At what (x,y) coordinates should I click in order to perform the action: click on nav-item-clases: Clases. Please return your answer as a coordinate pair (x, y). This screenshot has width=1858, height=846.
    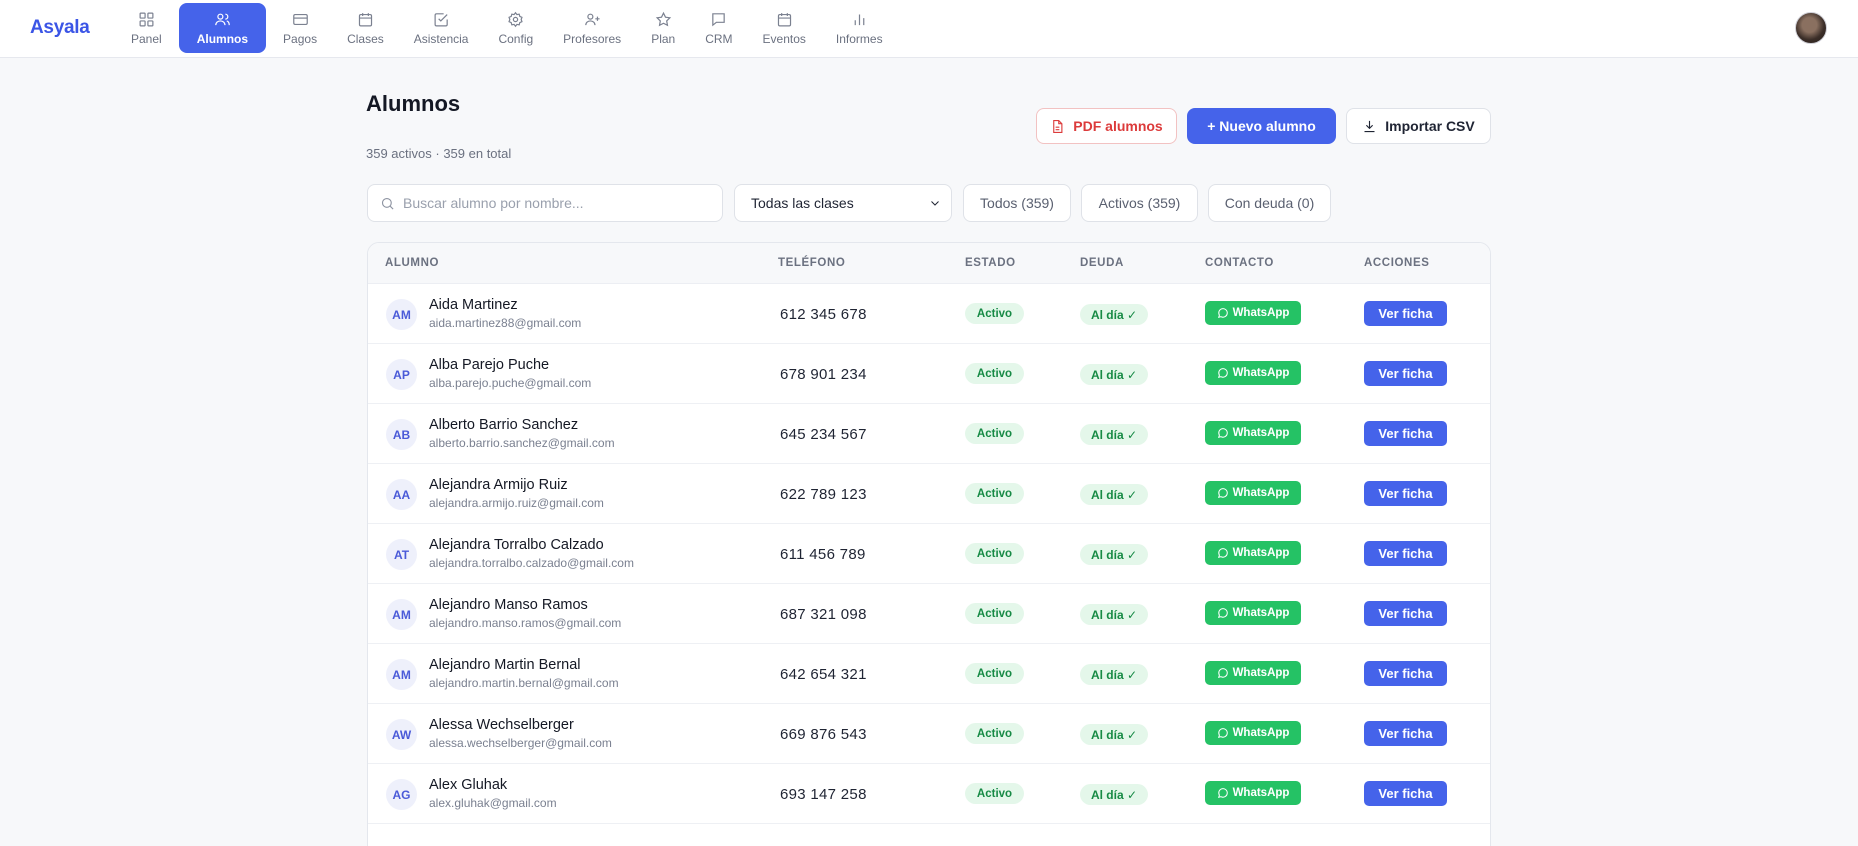
    Looking at the image, I should click on (365, 28).